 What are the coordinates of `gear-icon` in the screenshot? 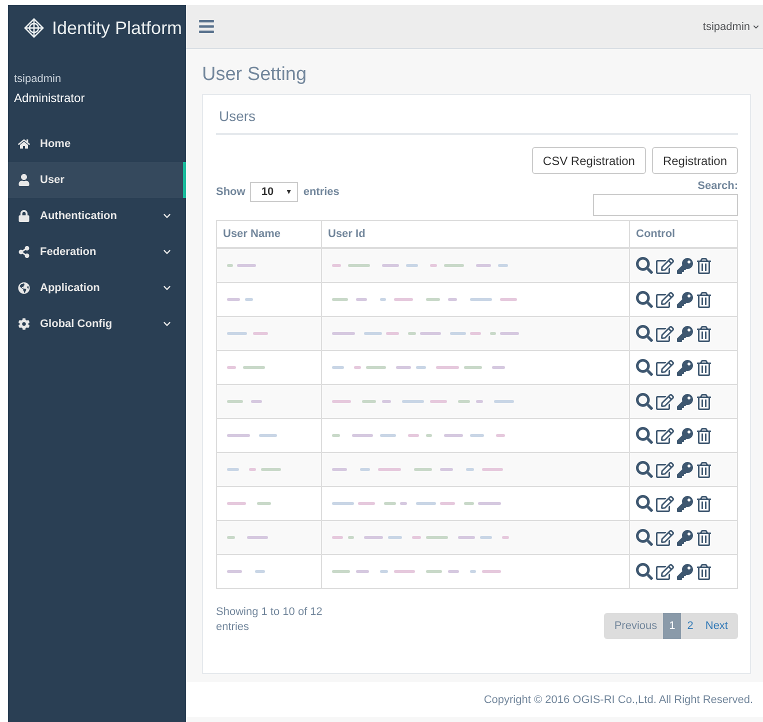 It's located at (24, 324).